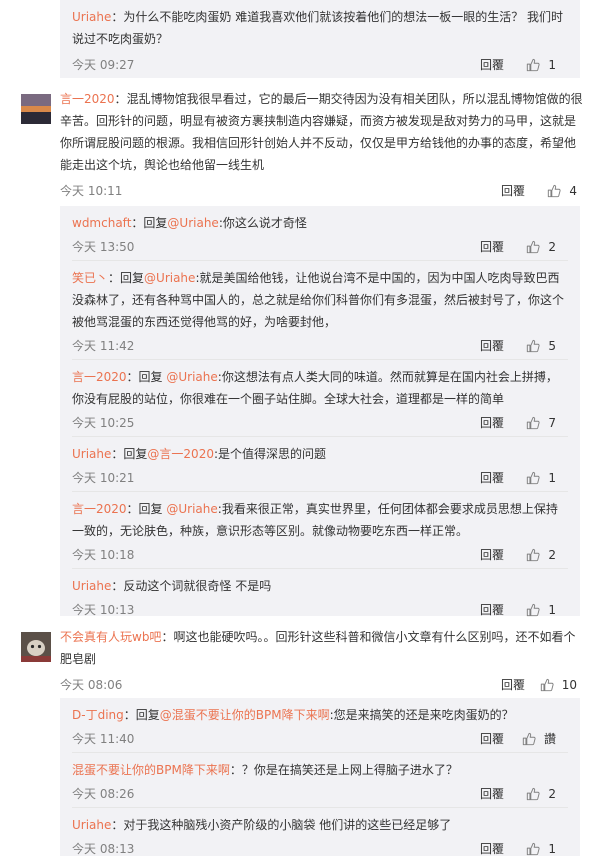 This screenshot has height=862, width=609. Describe the element at coordinates (320, 596) in the screenshot. I see `reply-item: Uriahe：反动这个词就很奇怪 不是吗 今天 10:13 回覆 1` at that location.